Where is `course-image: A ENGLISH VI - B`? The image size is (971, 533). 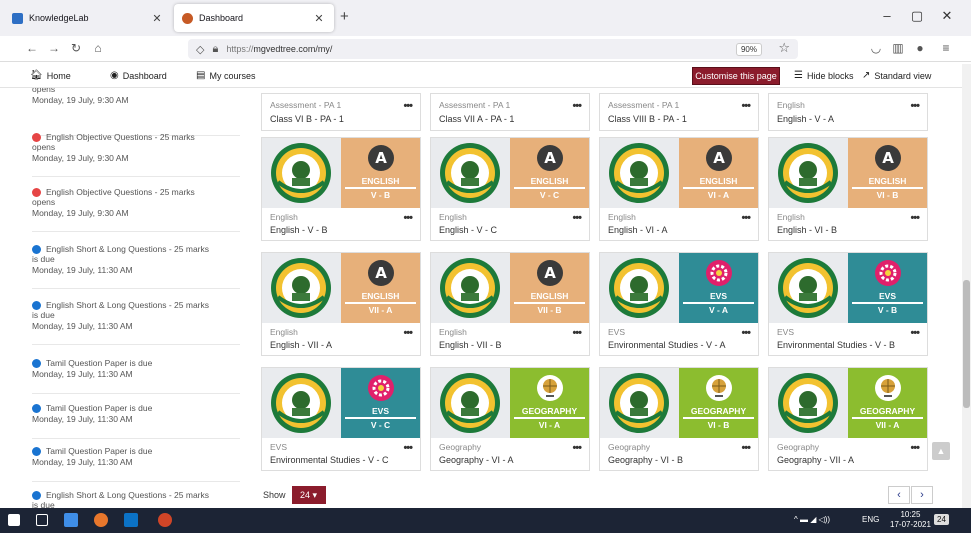 course-image: A ENGLISH VI - B is located at coordinates (848, 173).